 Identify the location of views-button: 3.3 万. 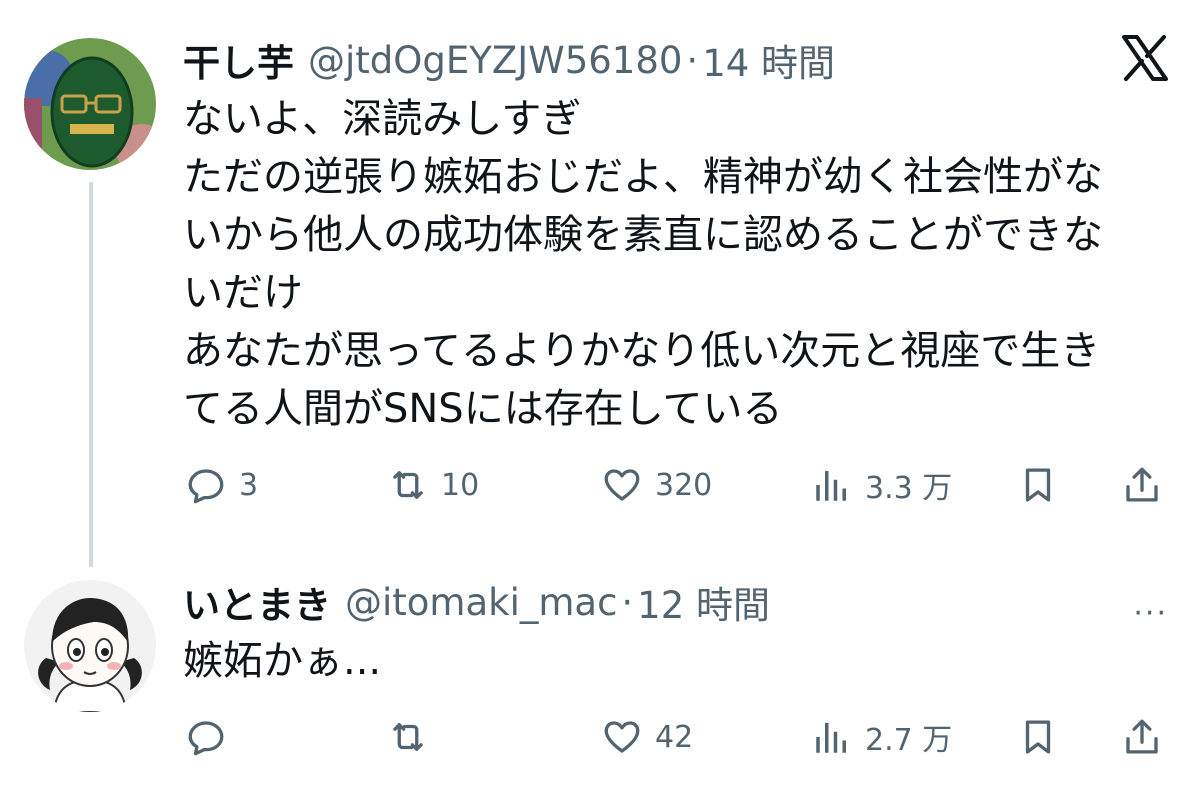
(881, 485).